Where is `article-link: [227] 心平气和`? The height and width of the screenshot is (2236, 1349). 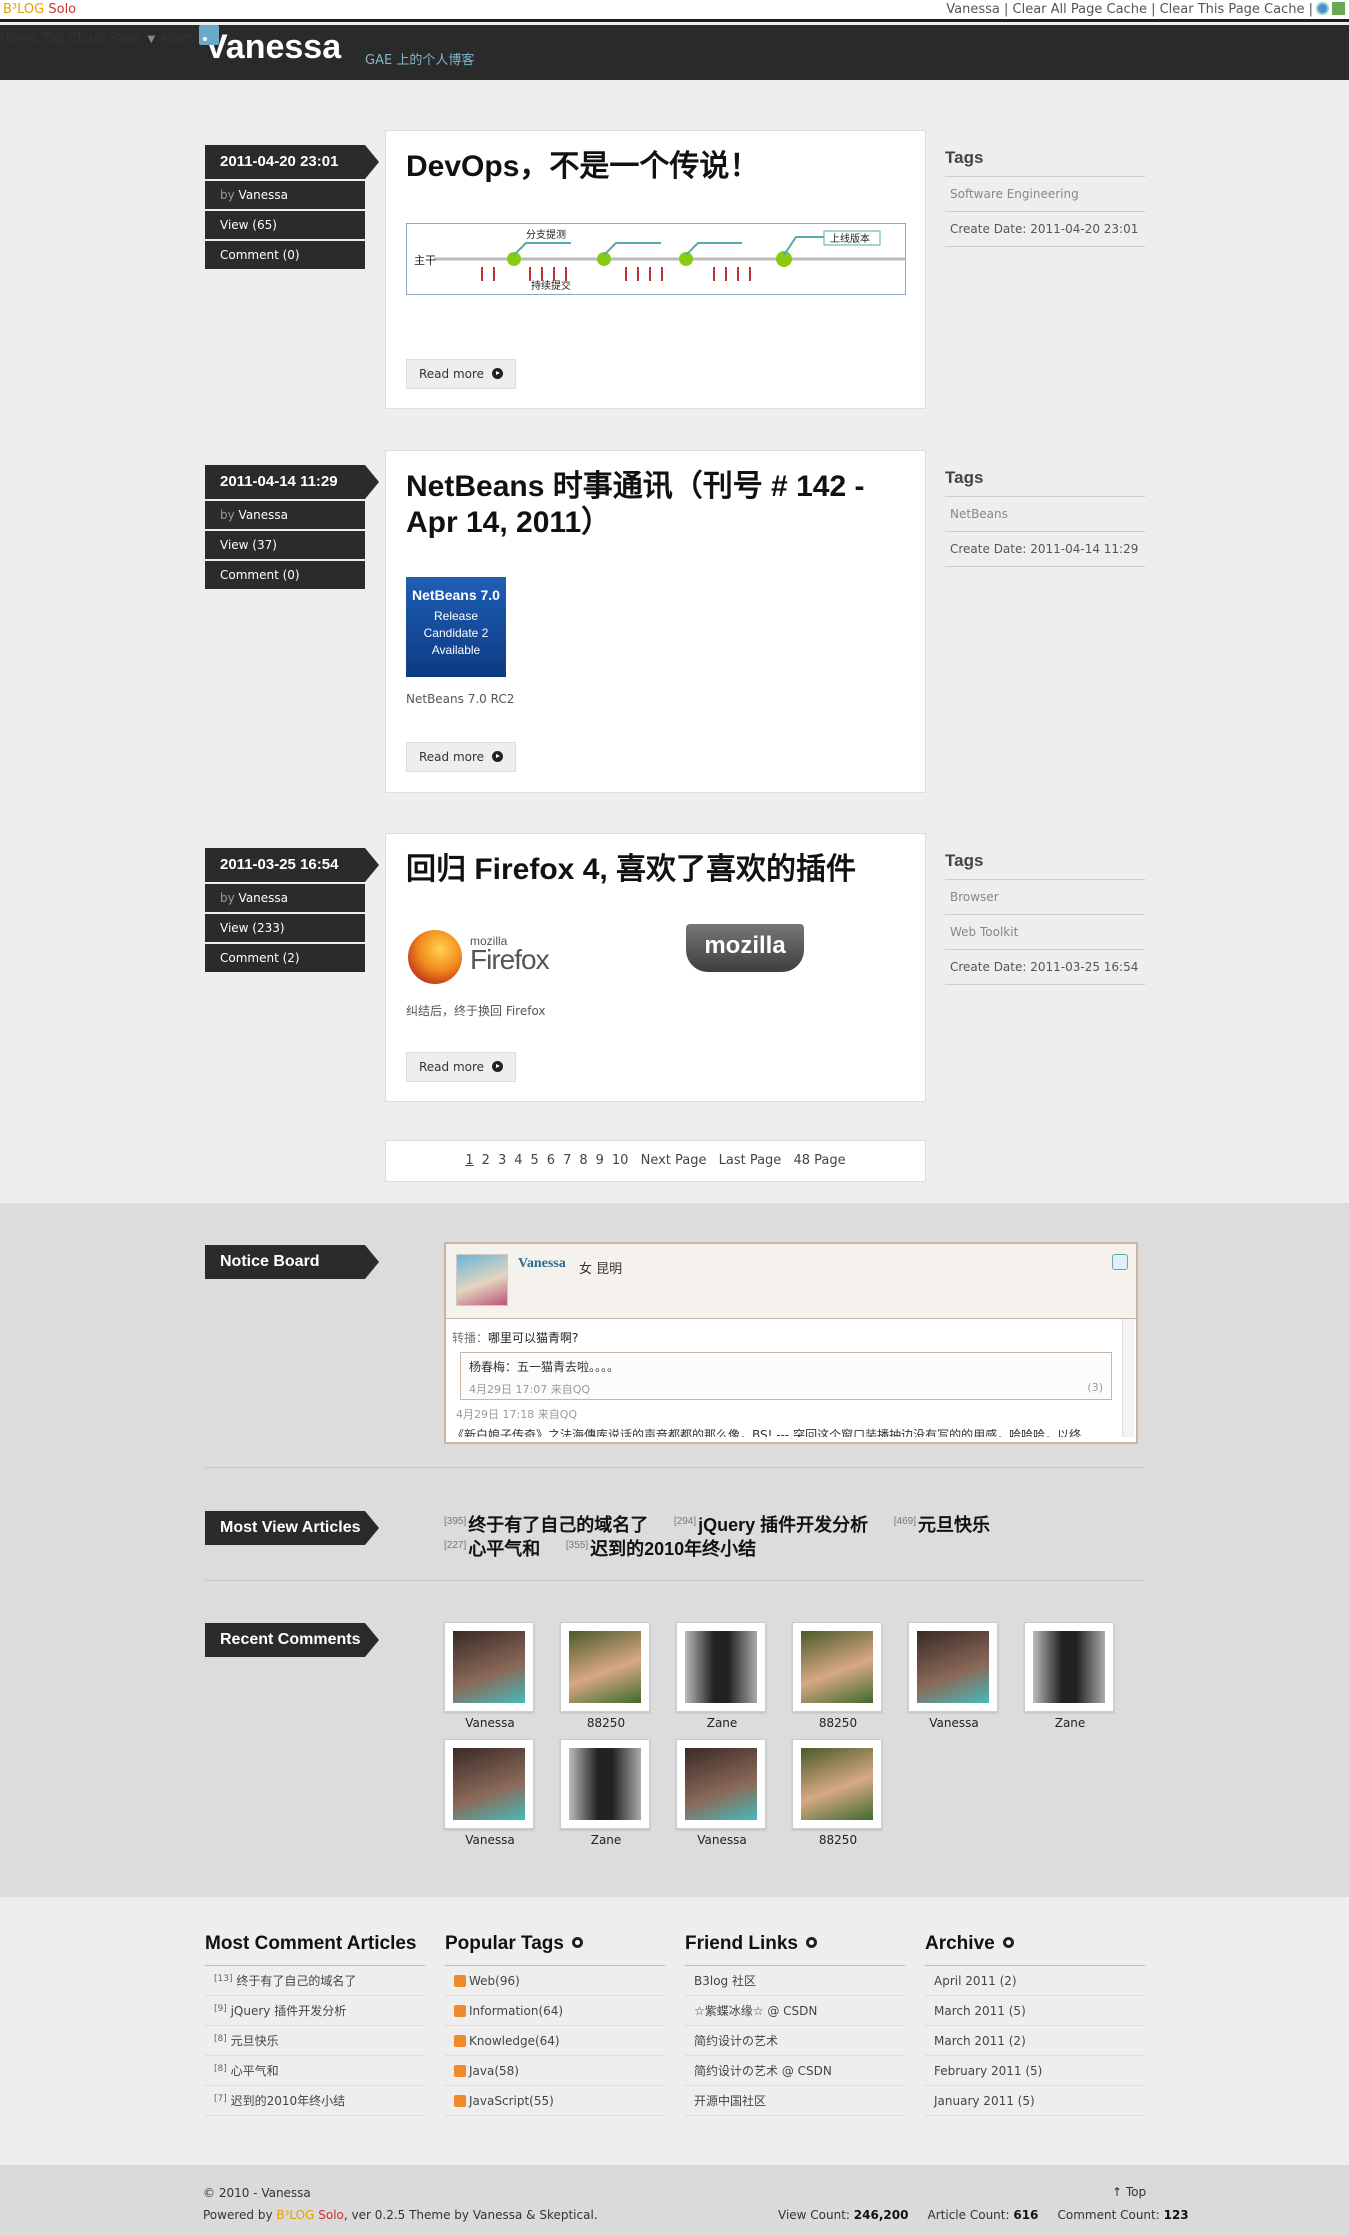 article-link: [227] 心平气和 is located at coordinates (492, 1549).